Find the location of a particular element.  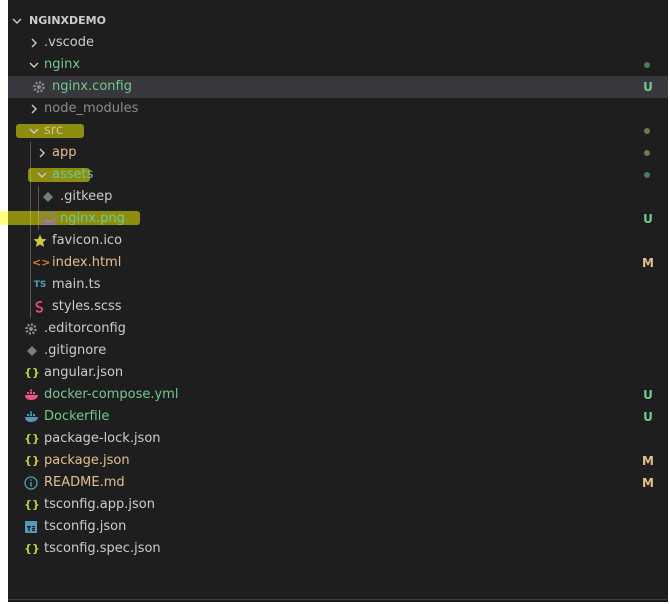

tree-item-label: nginx.config is located at coordinates (92, 86).